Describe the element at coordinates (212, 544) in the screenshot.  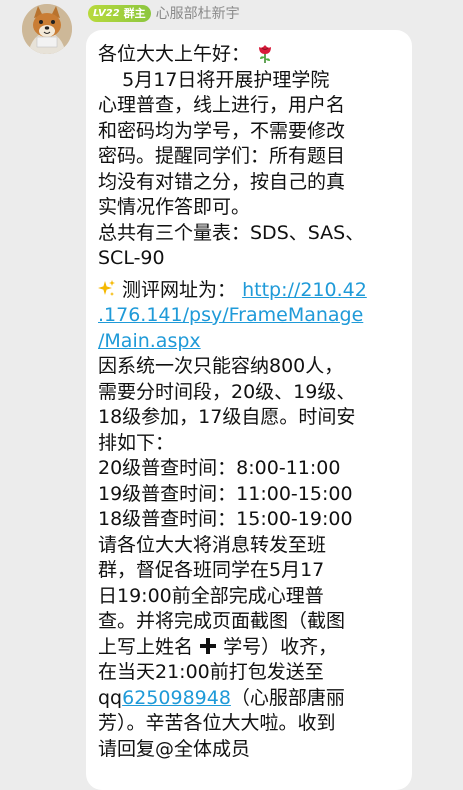
I see `message-line: 请各位大大将消息转发至班` at that location.